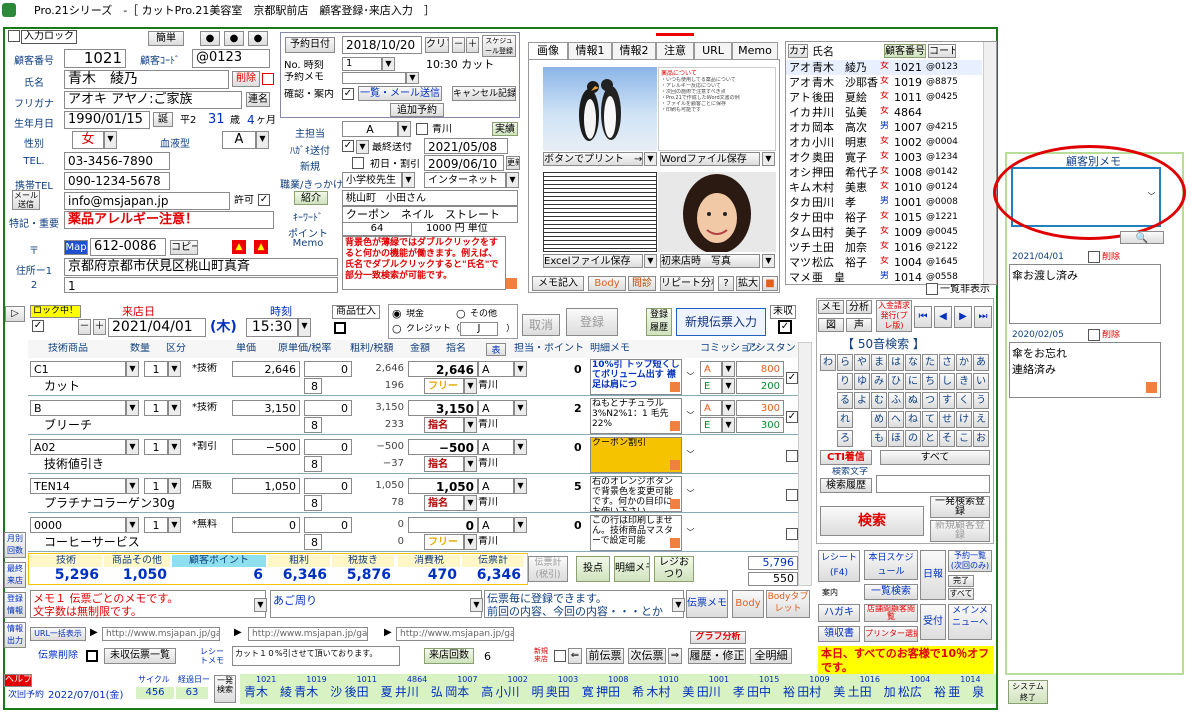 This screenshot has height=714, width=1190. Describe the element at coordinates (575, 656) in the screenshot. I see `back-icon: ⇐` at that location.